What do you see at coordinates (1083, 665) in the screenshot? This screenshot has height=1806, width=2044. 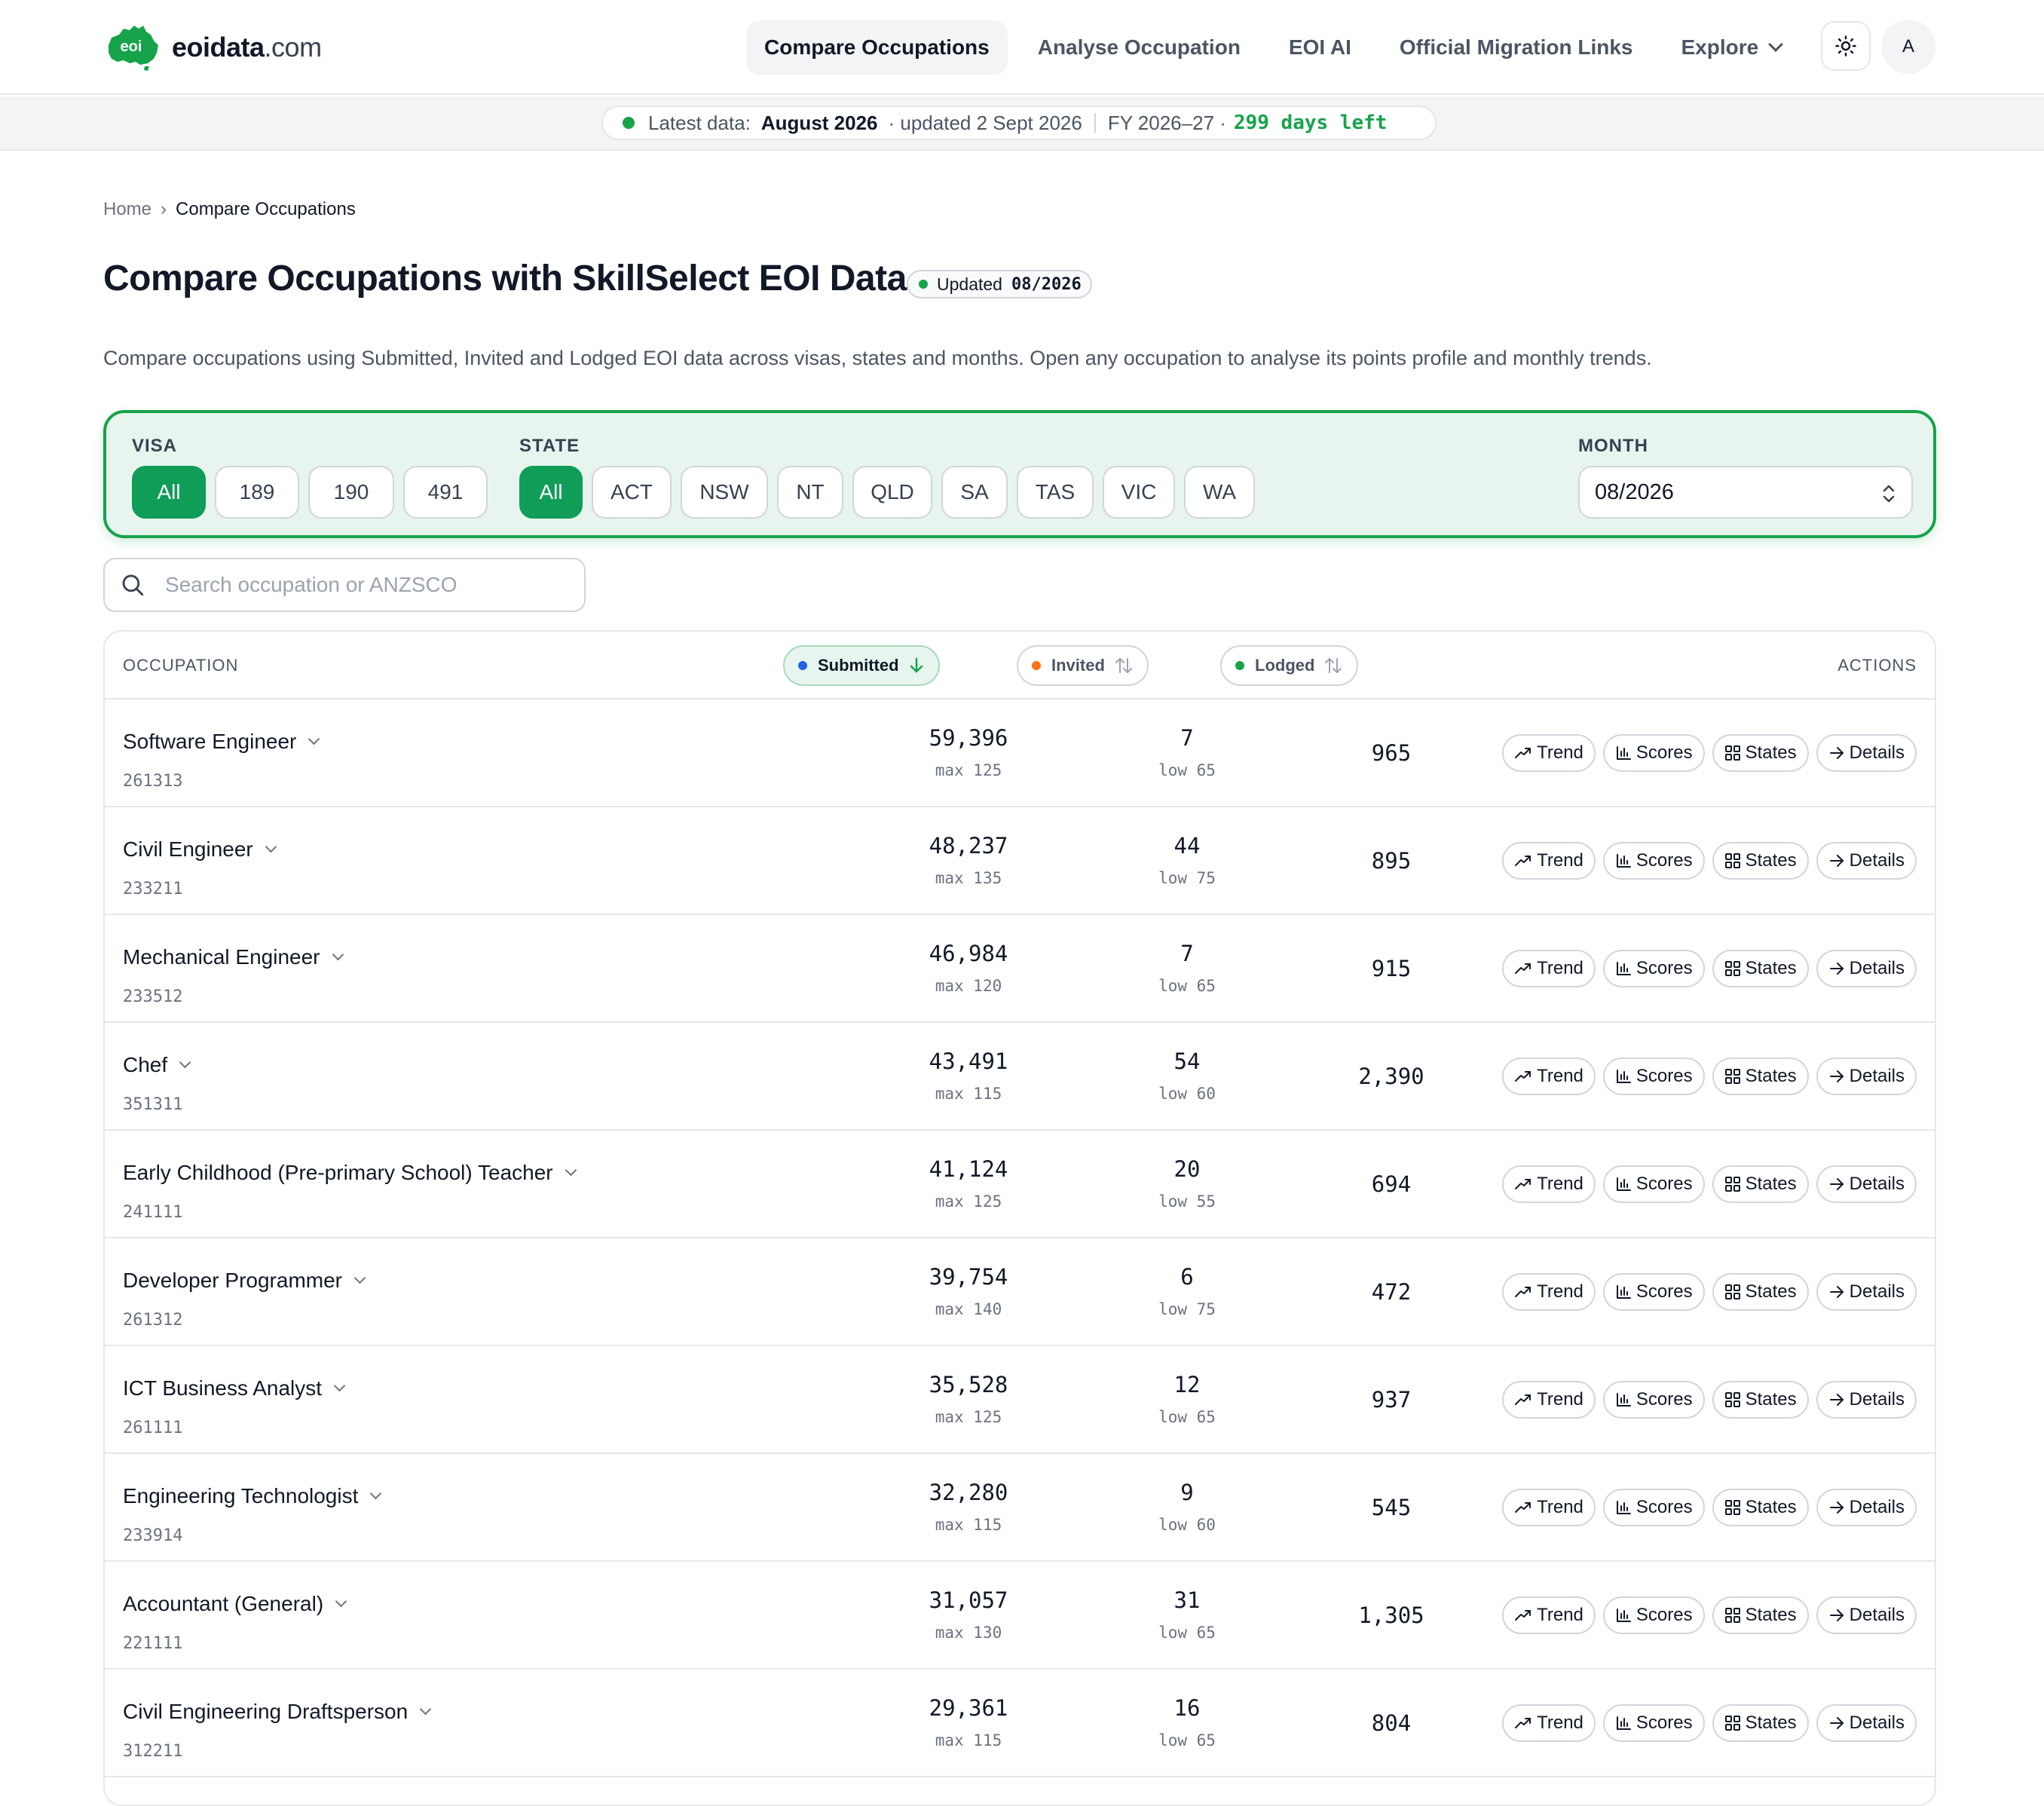 I see `sort-invited-button: Invited` at bounding box center [1083, 665].